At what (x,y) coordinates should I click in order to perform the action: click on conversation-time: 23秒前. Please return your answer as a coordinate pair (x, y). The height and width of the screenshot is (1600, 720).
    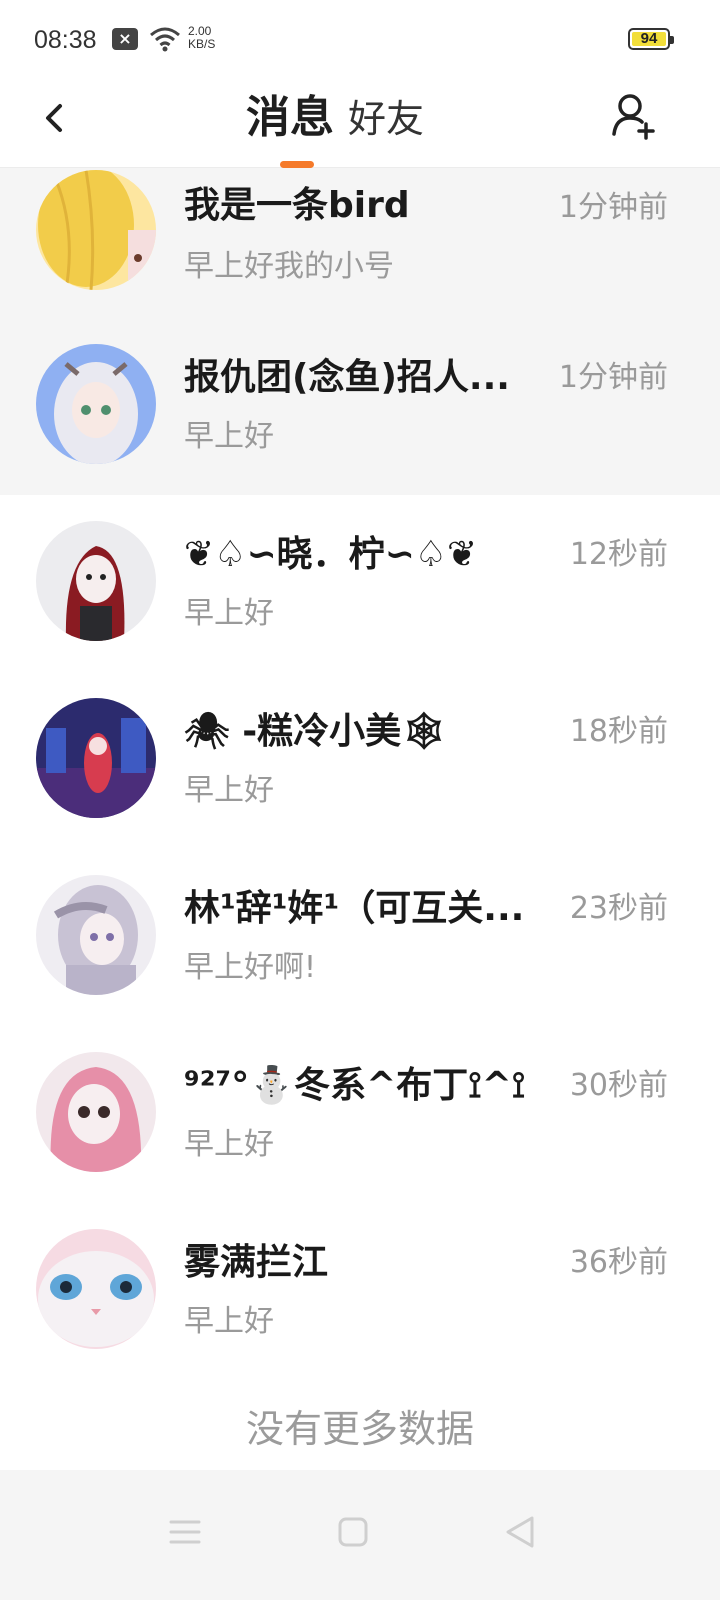
    Looking at the image, I should click on (618, 908).